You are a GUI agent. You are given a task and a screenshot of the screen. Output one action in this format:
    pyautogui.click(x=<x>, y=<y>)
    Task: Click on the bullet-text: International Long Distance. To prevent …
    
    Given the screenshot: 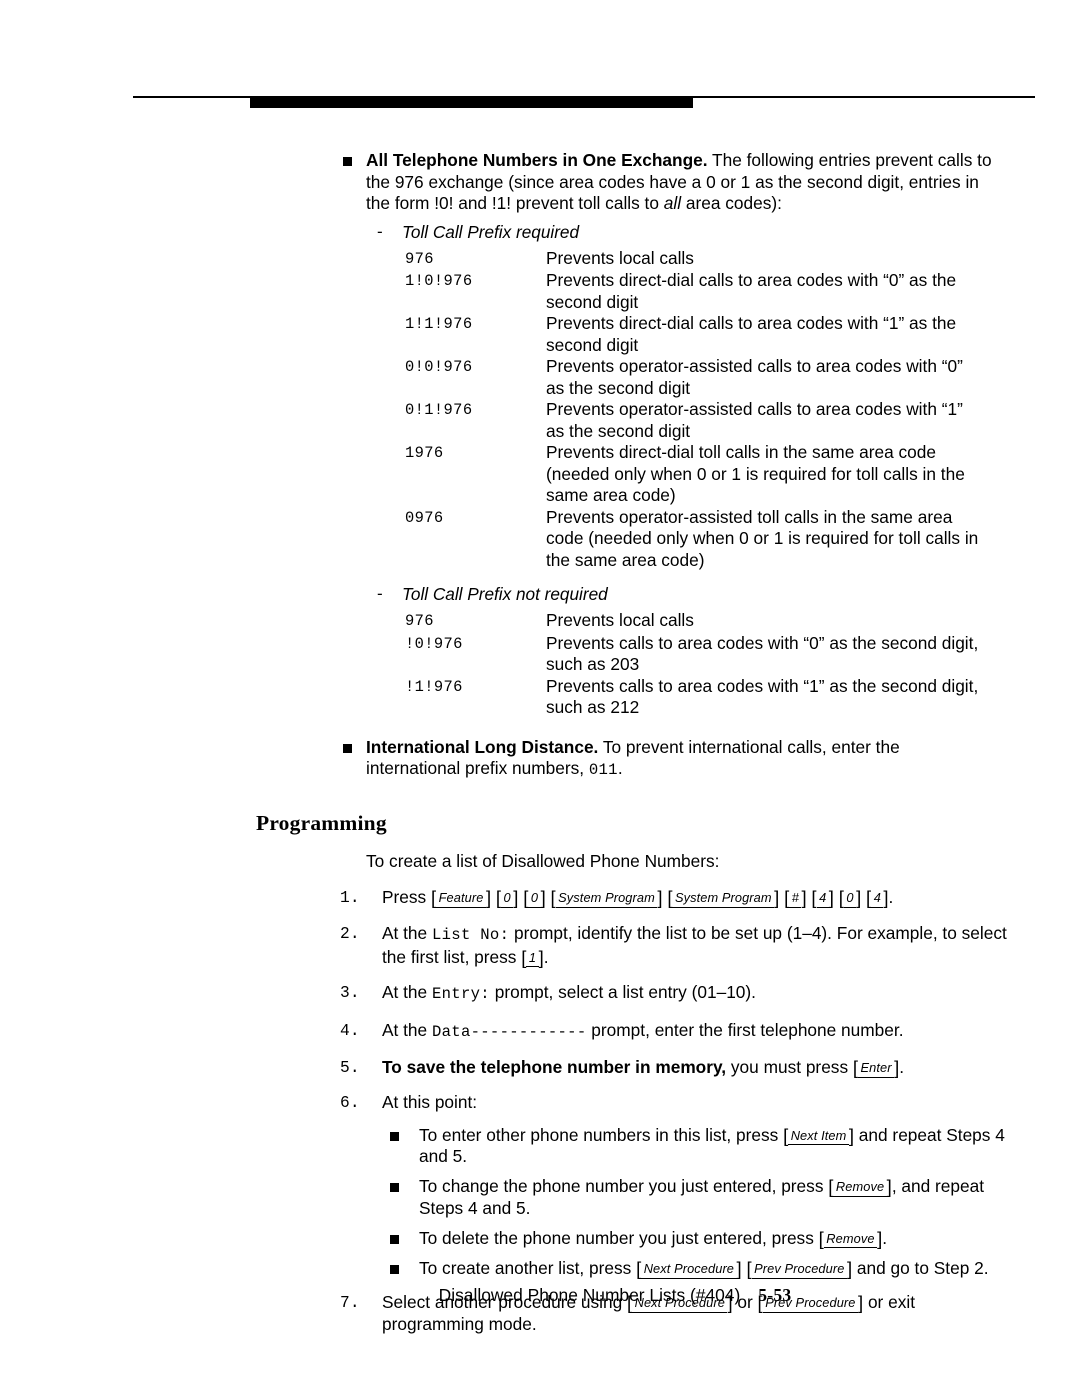 What is the action you would take?
    pyautogui.click(x=680, y=759)
    